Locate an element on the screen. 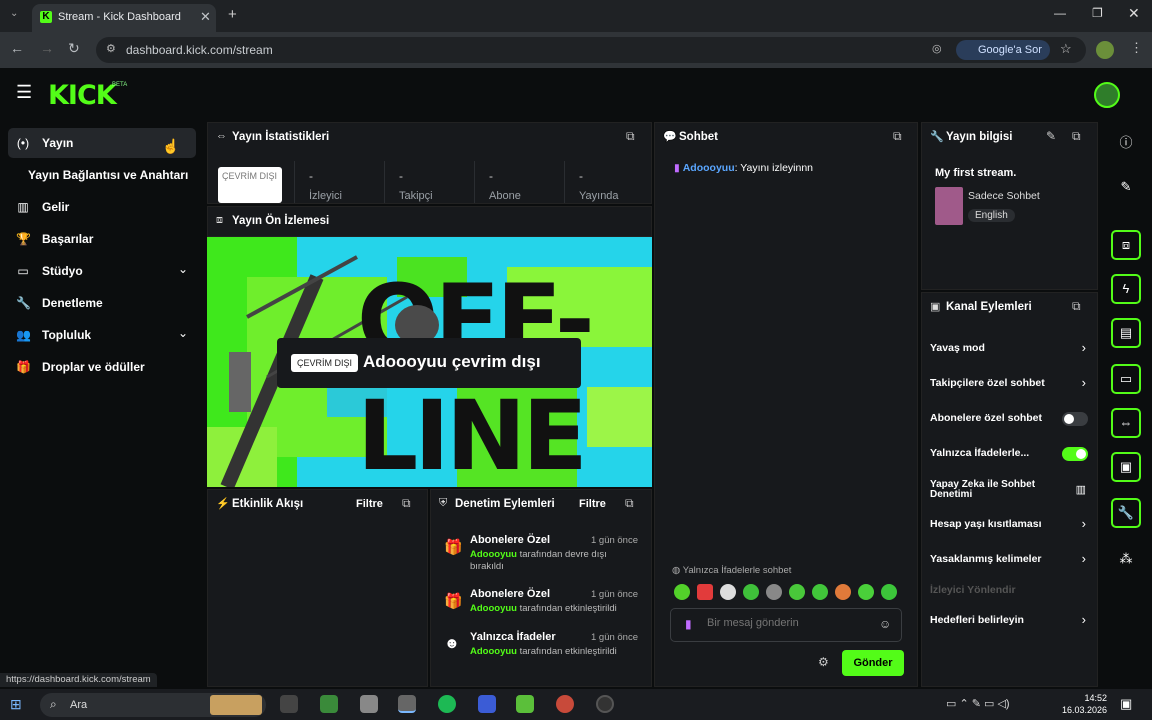 Image resolution: width=1152 pixels, height=720 pixels. minimize-icon: — is located at coordinates (1060, 13).